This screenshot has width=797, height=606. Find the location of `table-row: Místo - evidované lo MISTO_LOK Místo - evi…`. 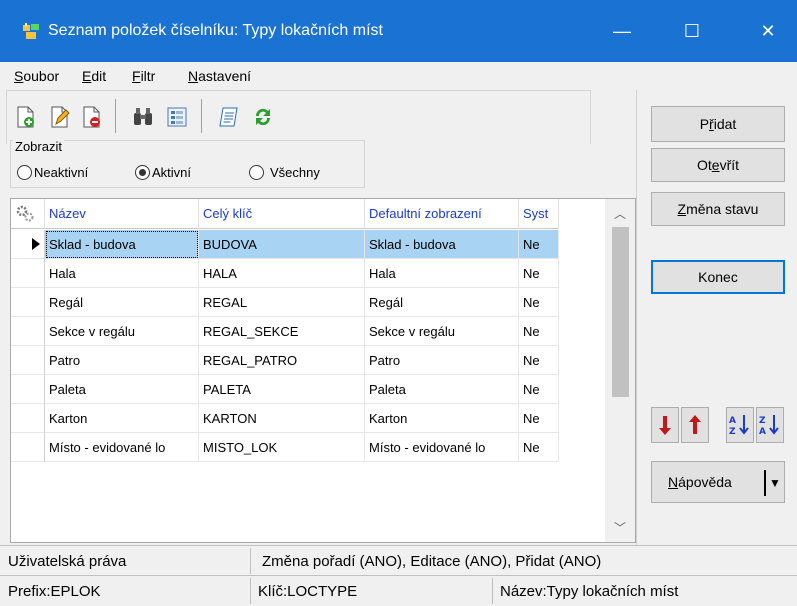

table-row: Místo - evidované lo MISTO_LOK Místo - evi… is located at coordinates (285, 447).